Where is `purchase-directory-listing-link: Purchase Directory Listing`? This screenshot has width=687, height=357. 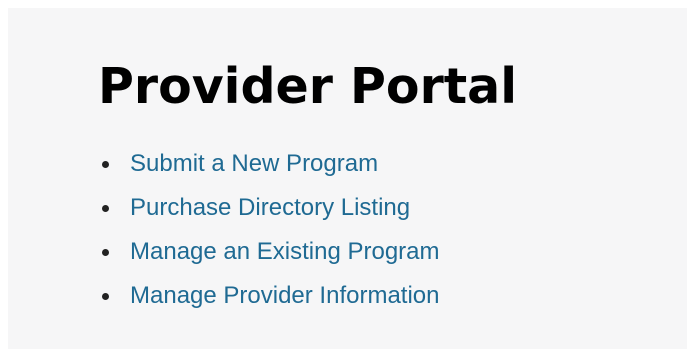
purchase-directory-listing-link: Purchase Directory Listing is located at coordinates (270, 208).